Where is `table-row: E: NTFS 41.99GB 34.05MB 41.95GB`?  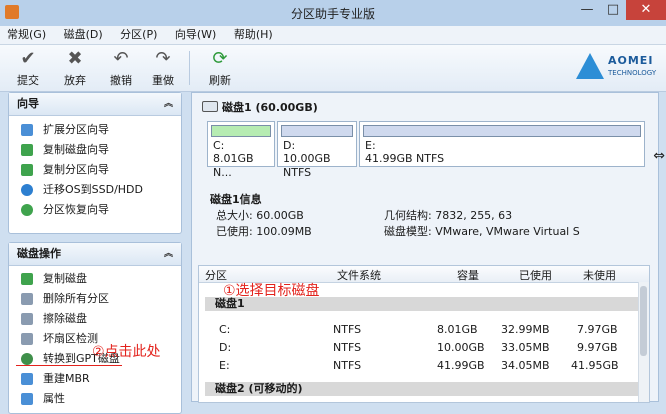 table-row: E: NTFS 41.99GB 34.05MB 41.95GB is located at coordinates (419, 365).